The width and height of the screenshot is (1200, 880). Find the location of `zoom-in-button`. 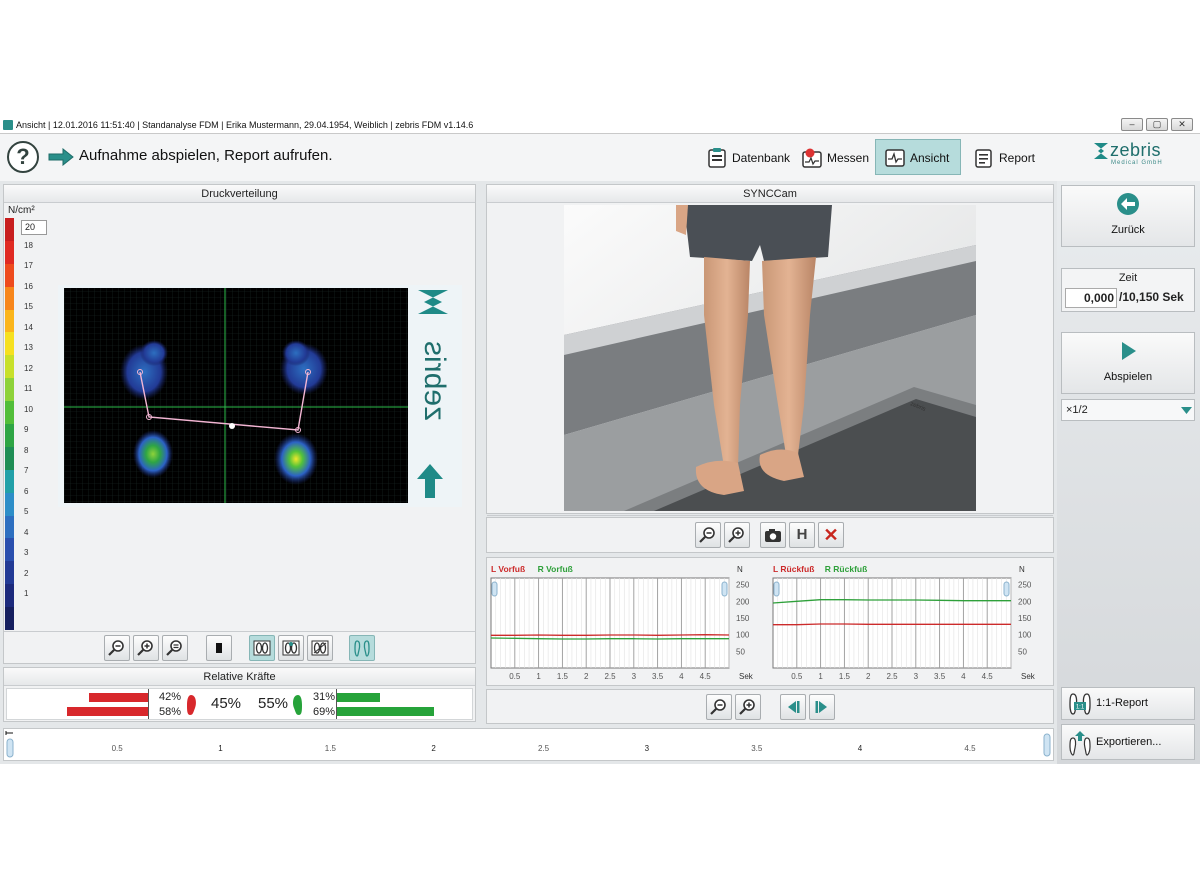

zoom-in-button is located at coordinates (146, 648).